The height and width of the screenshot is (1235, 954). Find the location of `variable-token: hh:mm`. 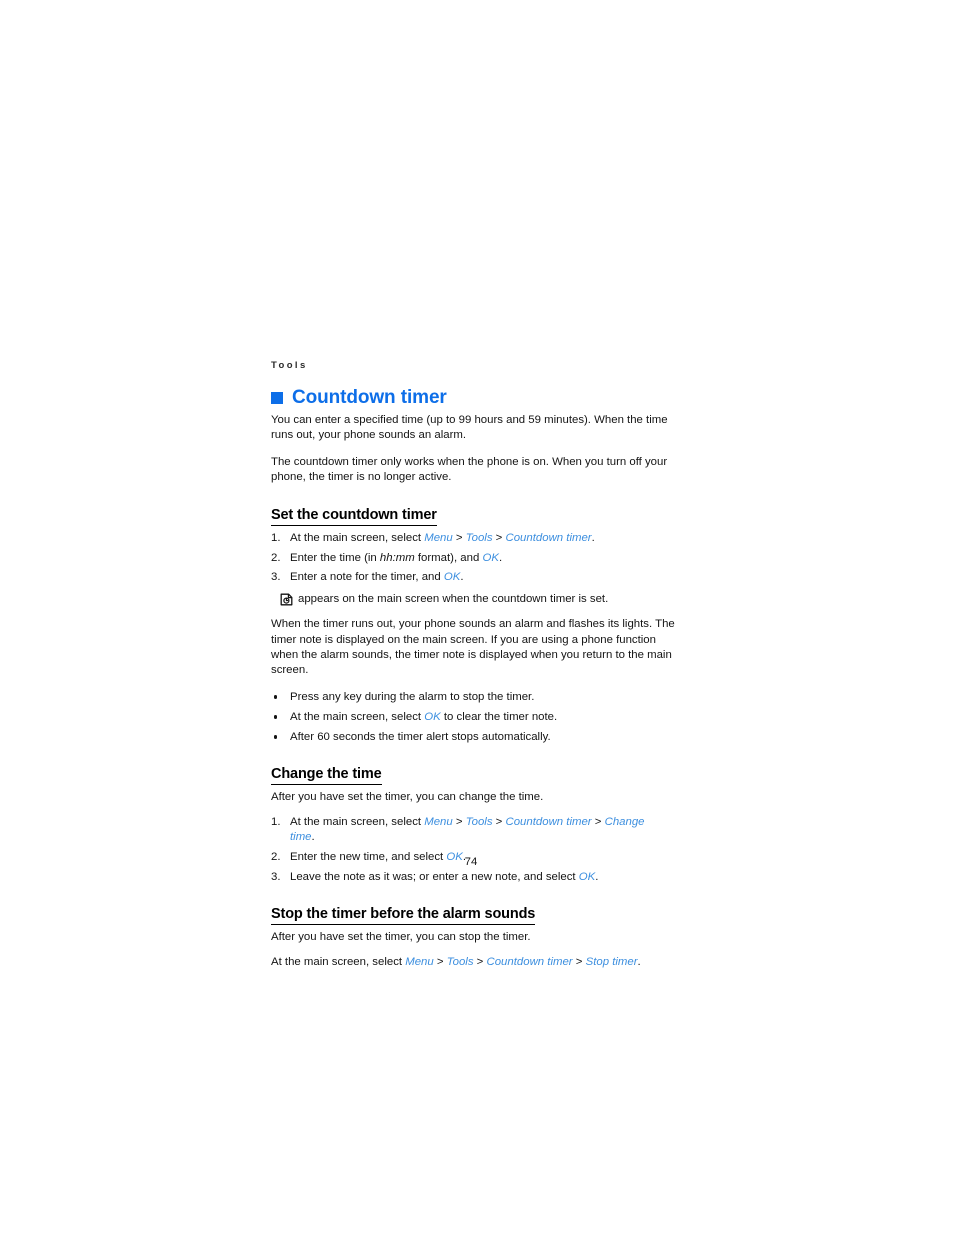

variable-token: hh:mm is located at coordinates (397, 557).